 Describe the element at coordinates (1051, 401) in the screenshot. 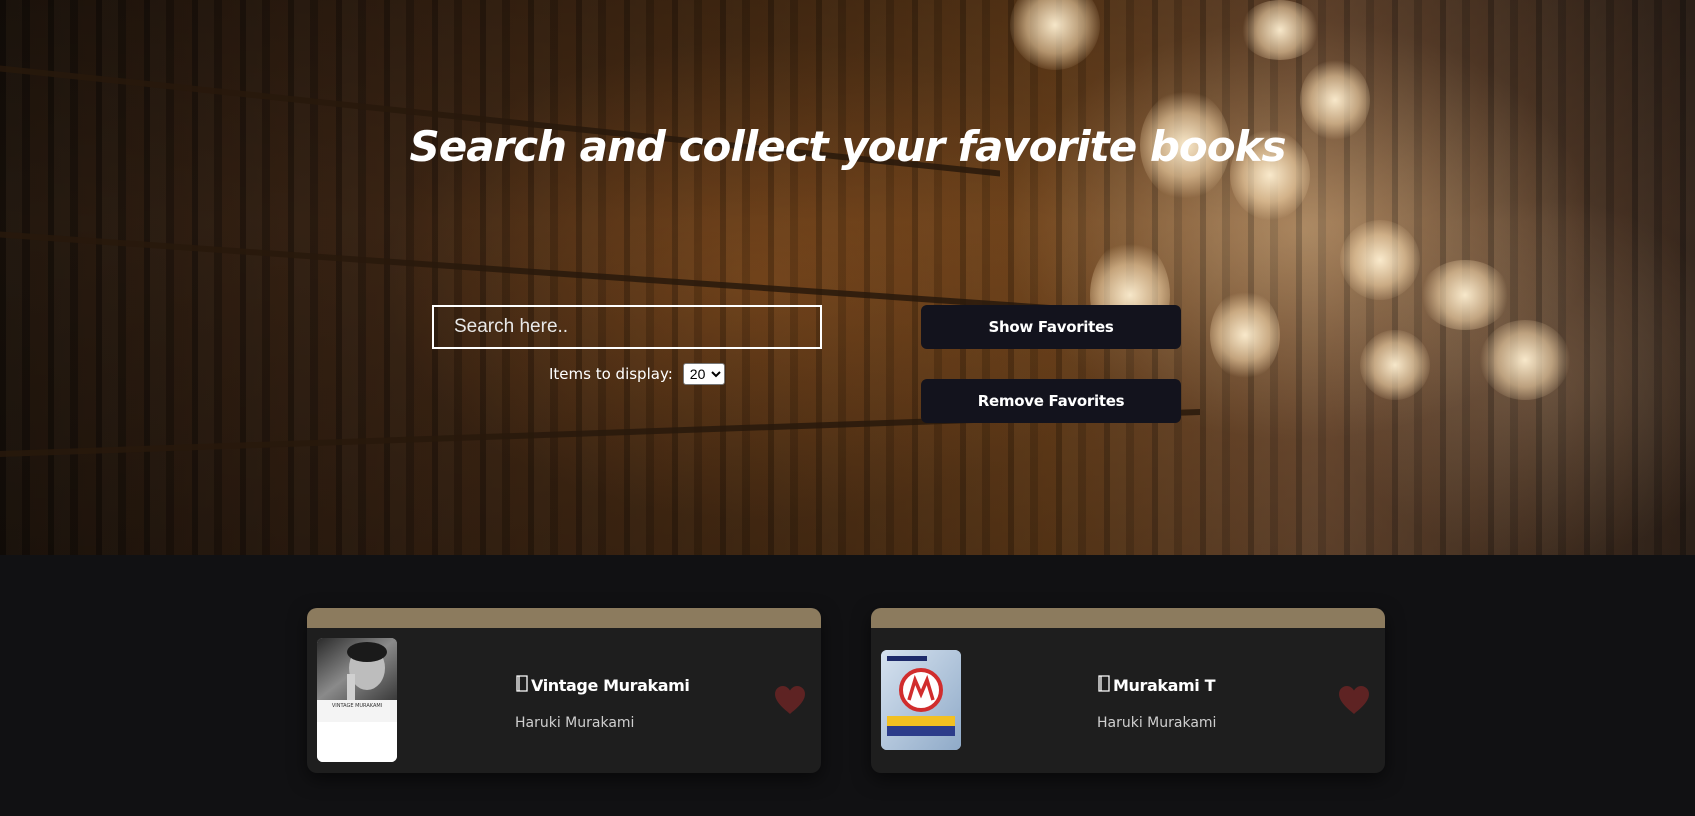

I see `remove-favorites-button: Remove Favorites` at that location.